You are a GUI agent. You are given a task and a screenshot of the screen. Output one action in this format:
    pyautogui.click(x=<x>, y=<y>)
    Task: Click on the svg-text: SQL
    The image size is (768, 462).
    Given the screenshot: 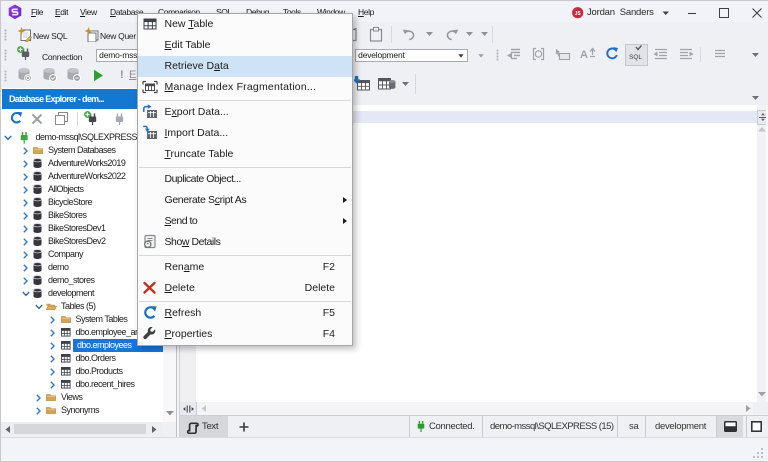 What is the action you would take?
    pyautogui.click(x=635, y=57)
    